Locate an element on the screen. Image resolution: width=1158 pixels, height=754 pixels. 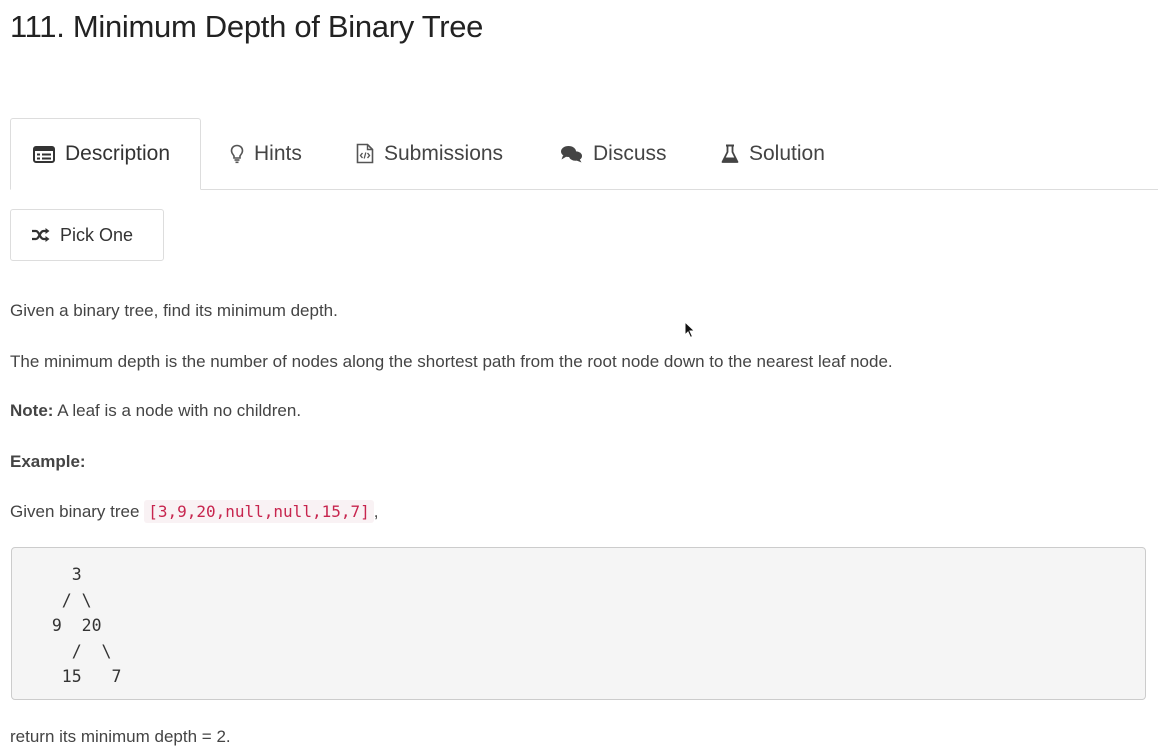
tab-description-label: Description is located at coordinates (118, 153).